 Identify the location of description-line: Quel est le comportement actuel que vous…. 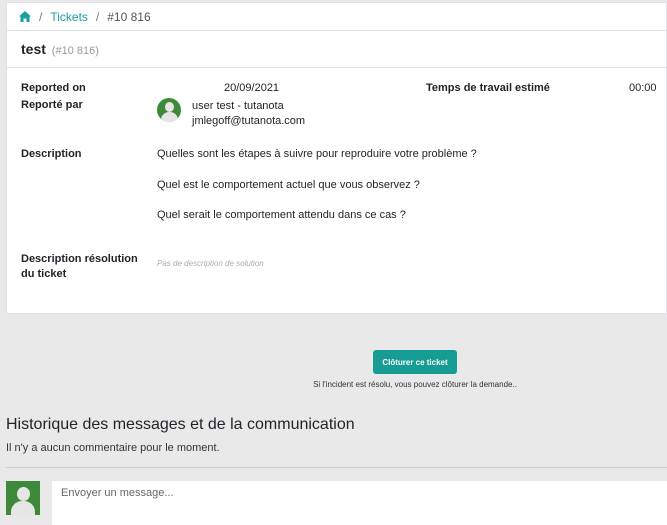
(288, 185).